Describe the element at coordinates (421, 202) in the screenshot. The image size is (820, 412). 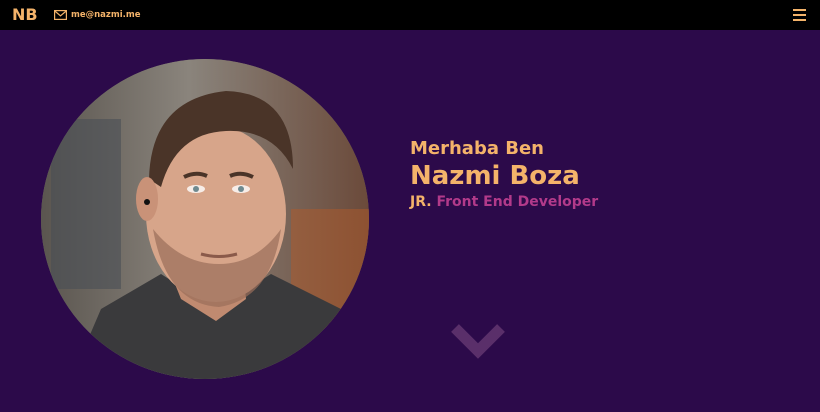
I see `role-prefix: JR.` at that location.